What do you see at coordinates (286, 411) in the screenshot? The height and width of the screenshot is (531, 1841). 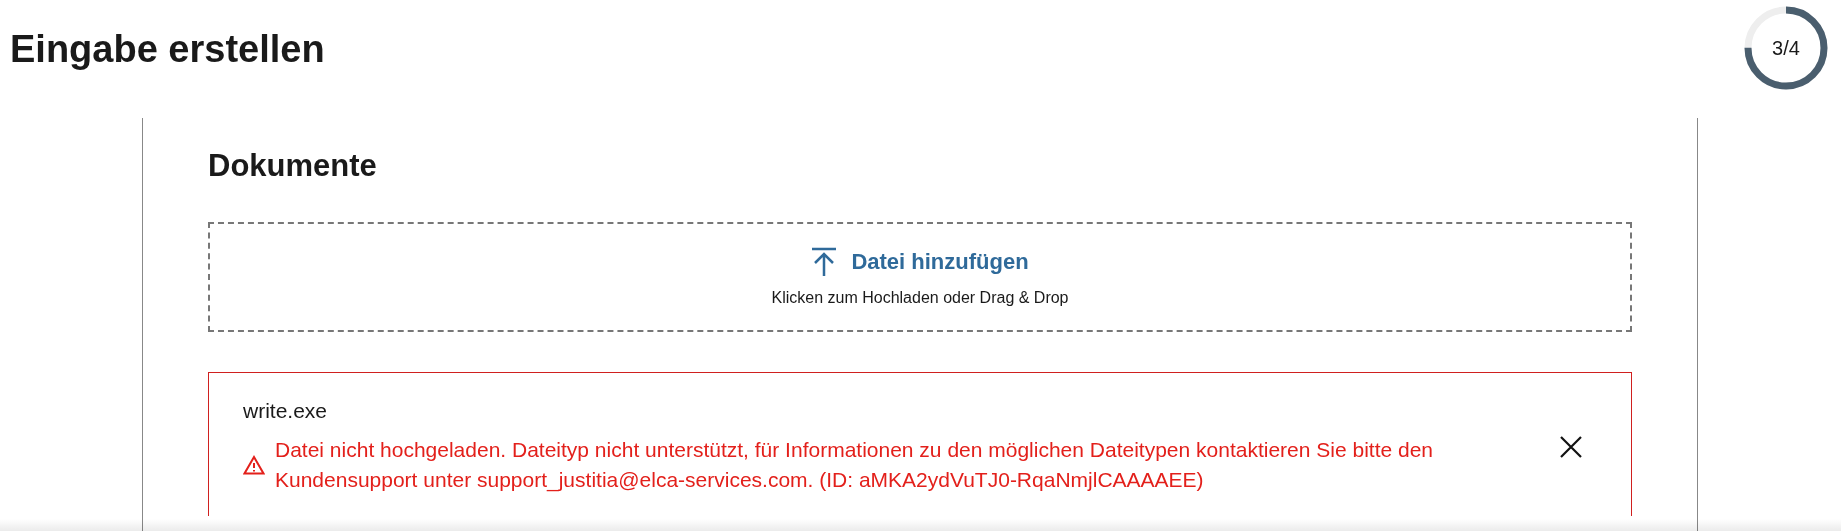 I see `file-name: write.exe` at bounding box center [286, 411].